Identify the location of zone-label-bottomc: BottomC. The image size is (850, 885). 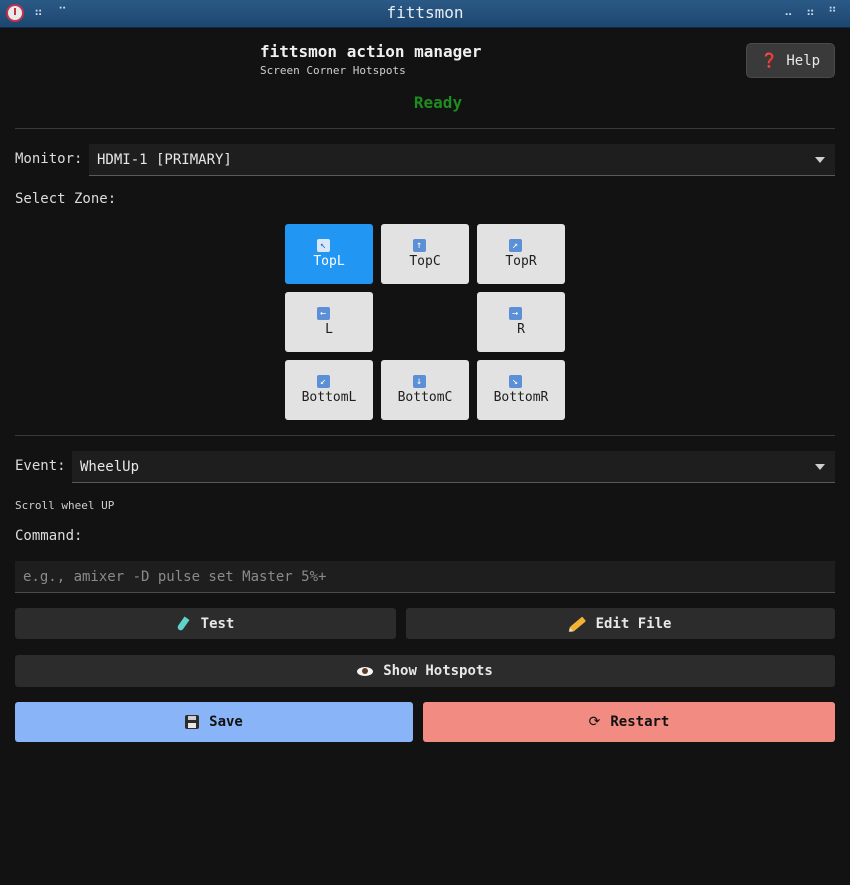
(425, 397).